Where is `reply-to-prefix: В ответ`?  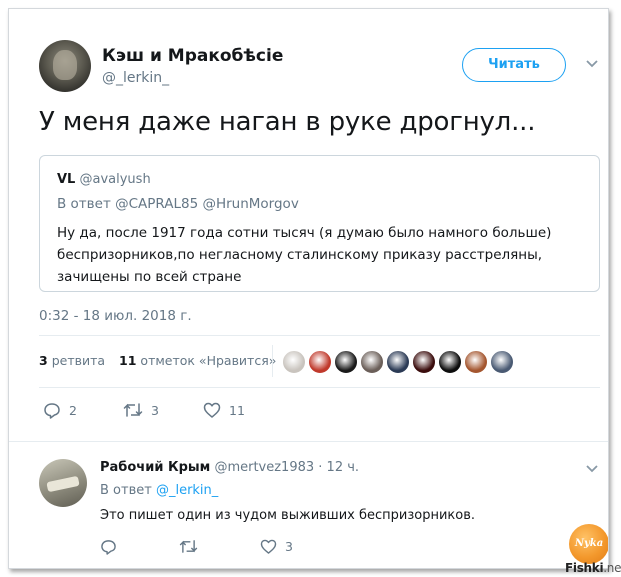 reply-to-prefix: В ответ is located at coordinates (126, 490).